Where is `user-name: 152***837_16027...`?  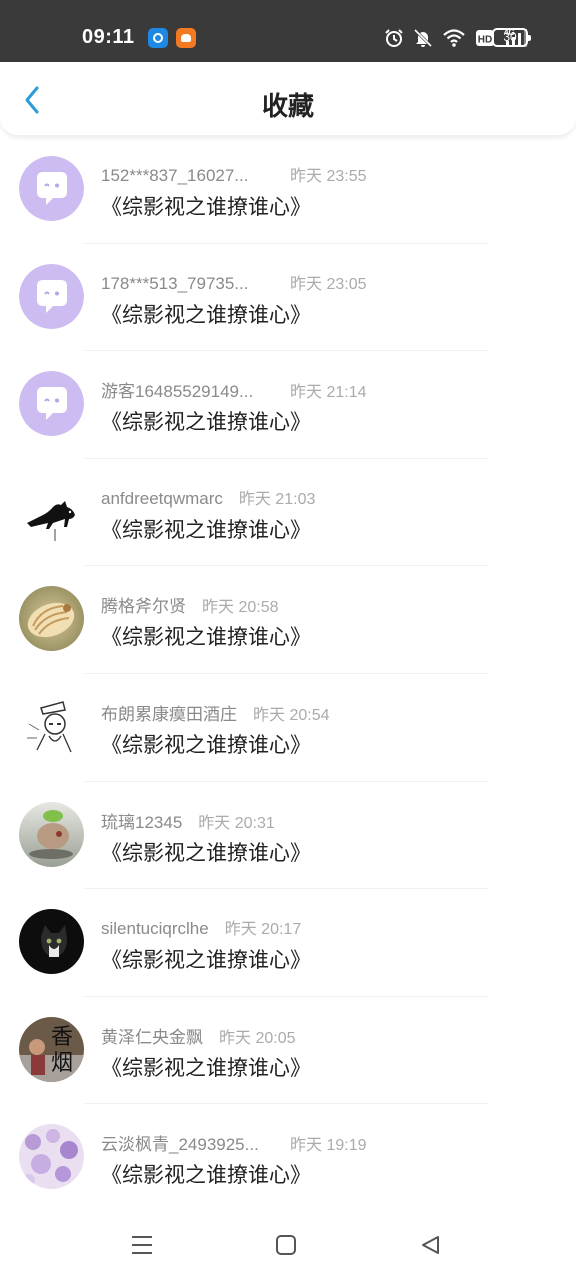 user-name: 152***837_16027... is located at coordinates (195, 176).